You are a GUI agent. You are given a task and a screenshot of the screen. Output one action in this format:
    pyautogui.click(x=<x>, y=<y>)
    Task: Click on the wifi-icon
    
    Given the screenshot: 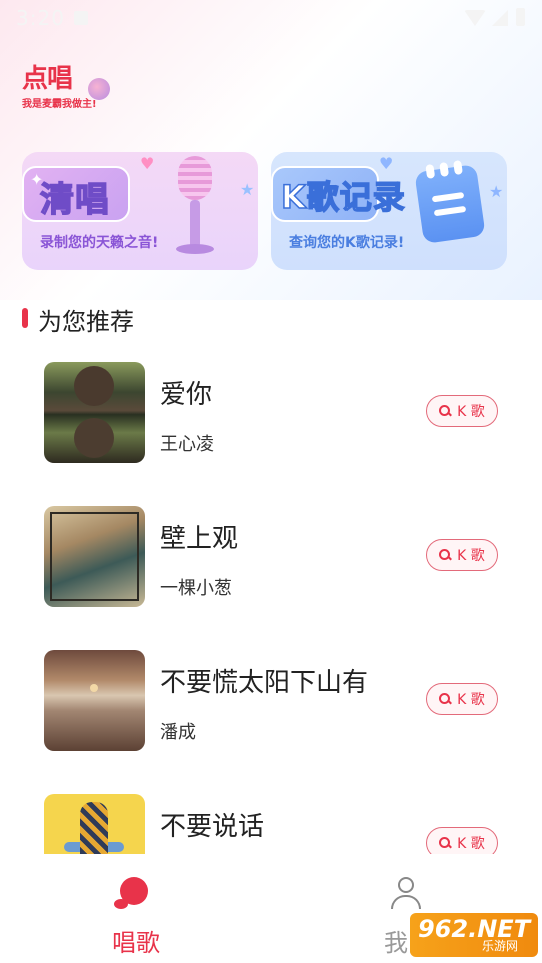 What is the action you would take?
    pyautogui.click(x=475, y=18)
    